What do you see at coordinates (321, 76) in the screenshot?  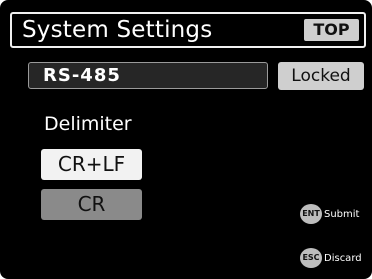 I see `locked-badge: Locked` at bounding box center [321, 76].